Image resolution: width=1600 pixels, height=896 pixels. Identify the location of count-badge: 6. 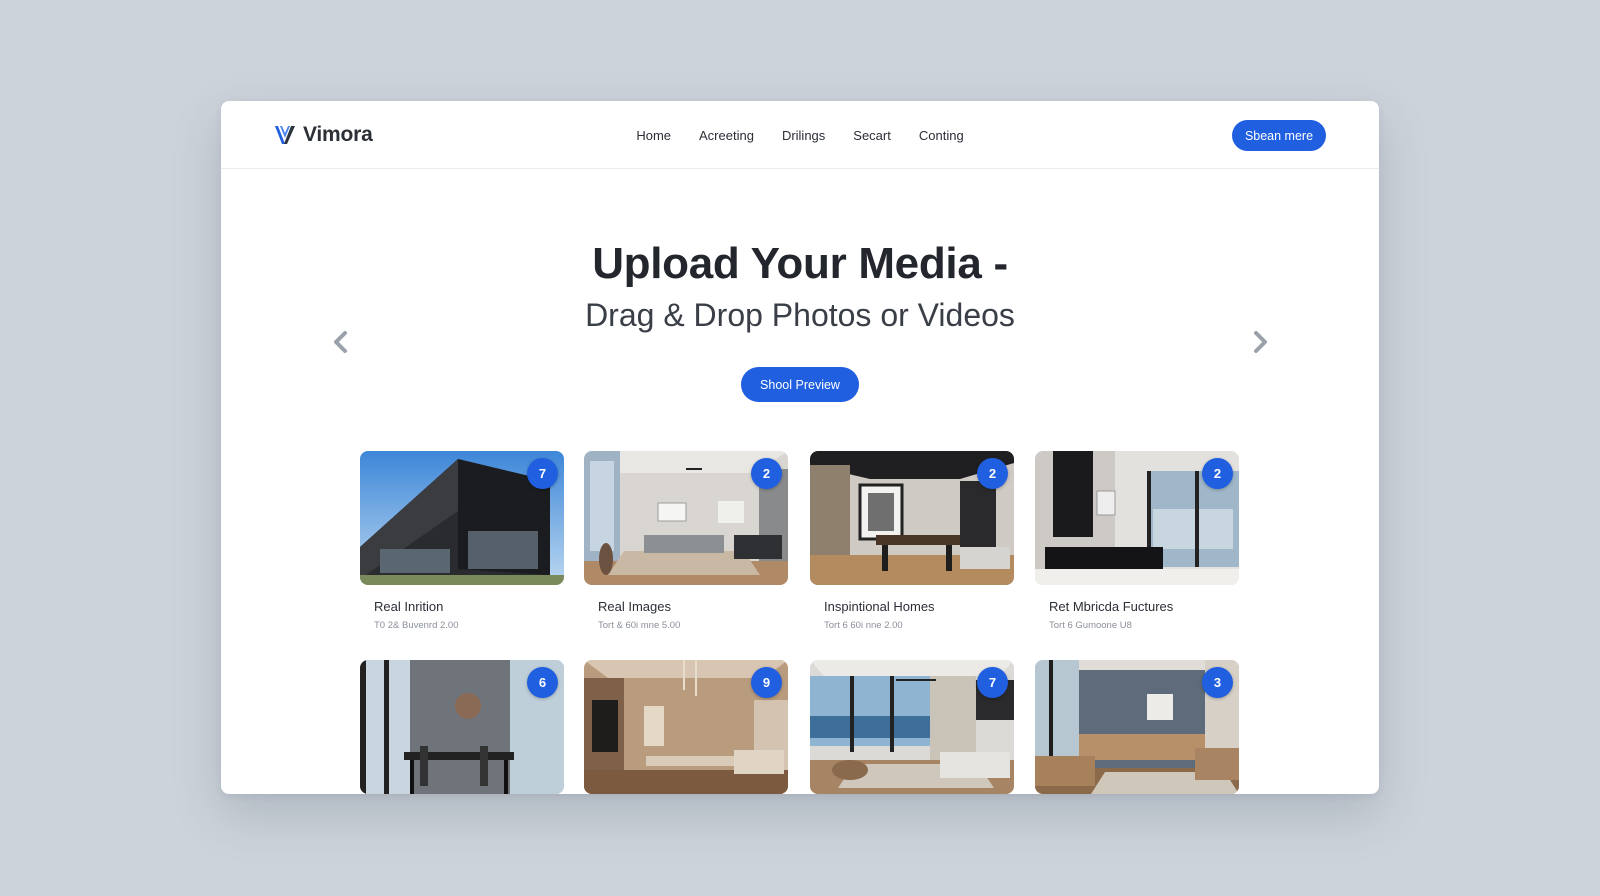
(542, 682).